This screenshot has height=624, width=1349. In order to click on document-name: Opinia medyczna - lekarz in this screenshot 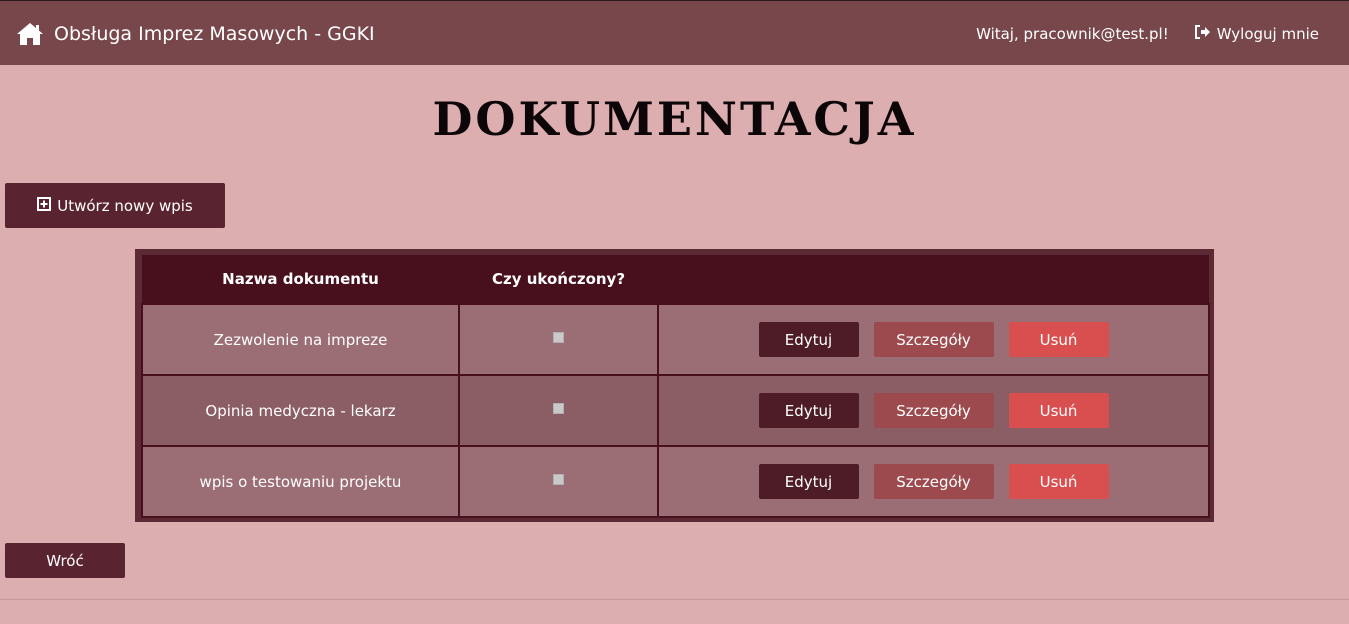, I will do `click(300, 410)`.